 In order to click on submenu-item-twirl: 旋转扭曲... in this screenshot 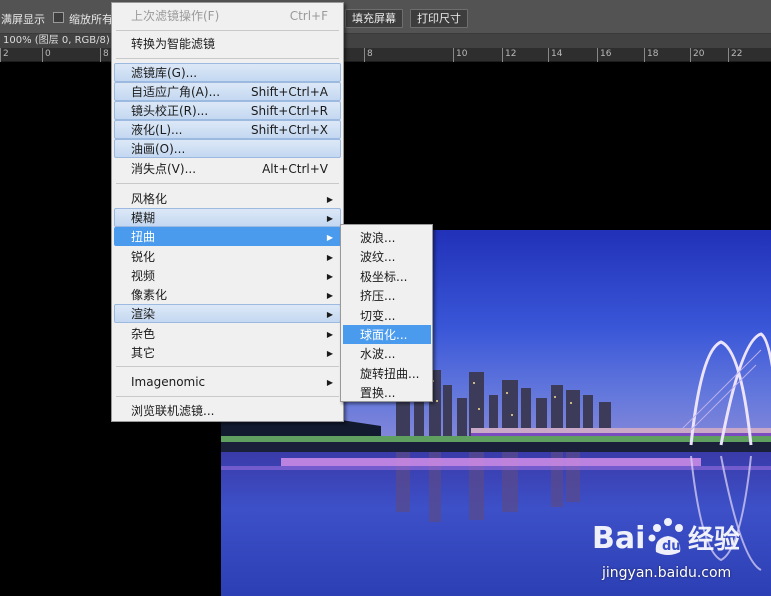, I will do `click(387, 373)`.